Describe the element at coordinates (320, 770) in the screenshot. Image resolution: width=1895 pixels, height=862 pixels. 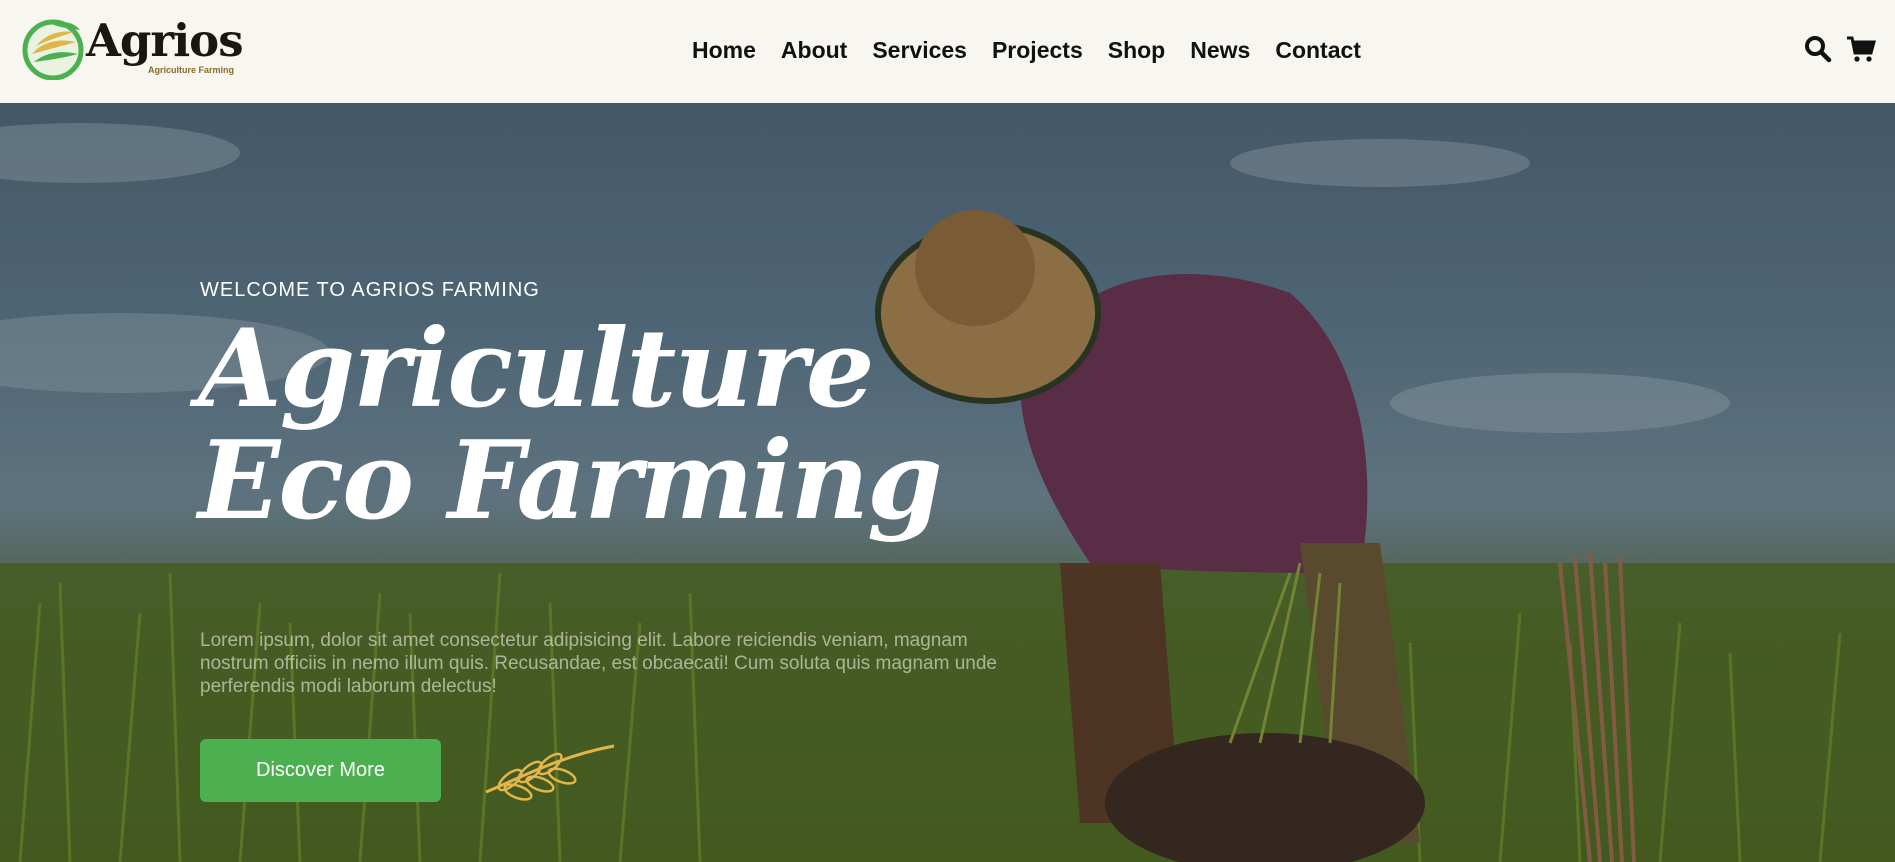
I see `discover-more-button: Discover More` at that location.